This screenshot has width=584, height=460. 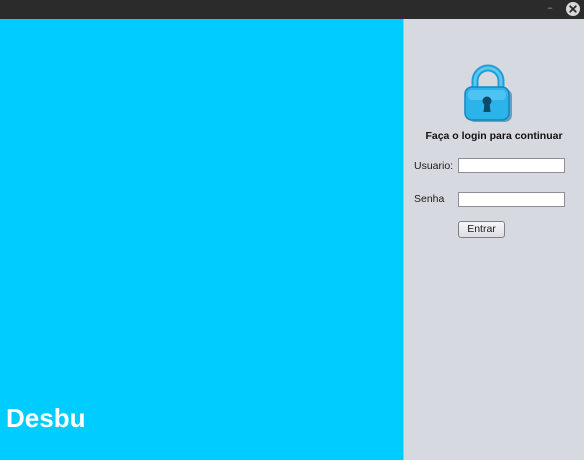 I want to click on lock-icon, so click(x=488, y=93).